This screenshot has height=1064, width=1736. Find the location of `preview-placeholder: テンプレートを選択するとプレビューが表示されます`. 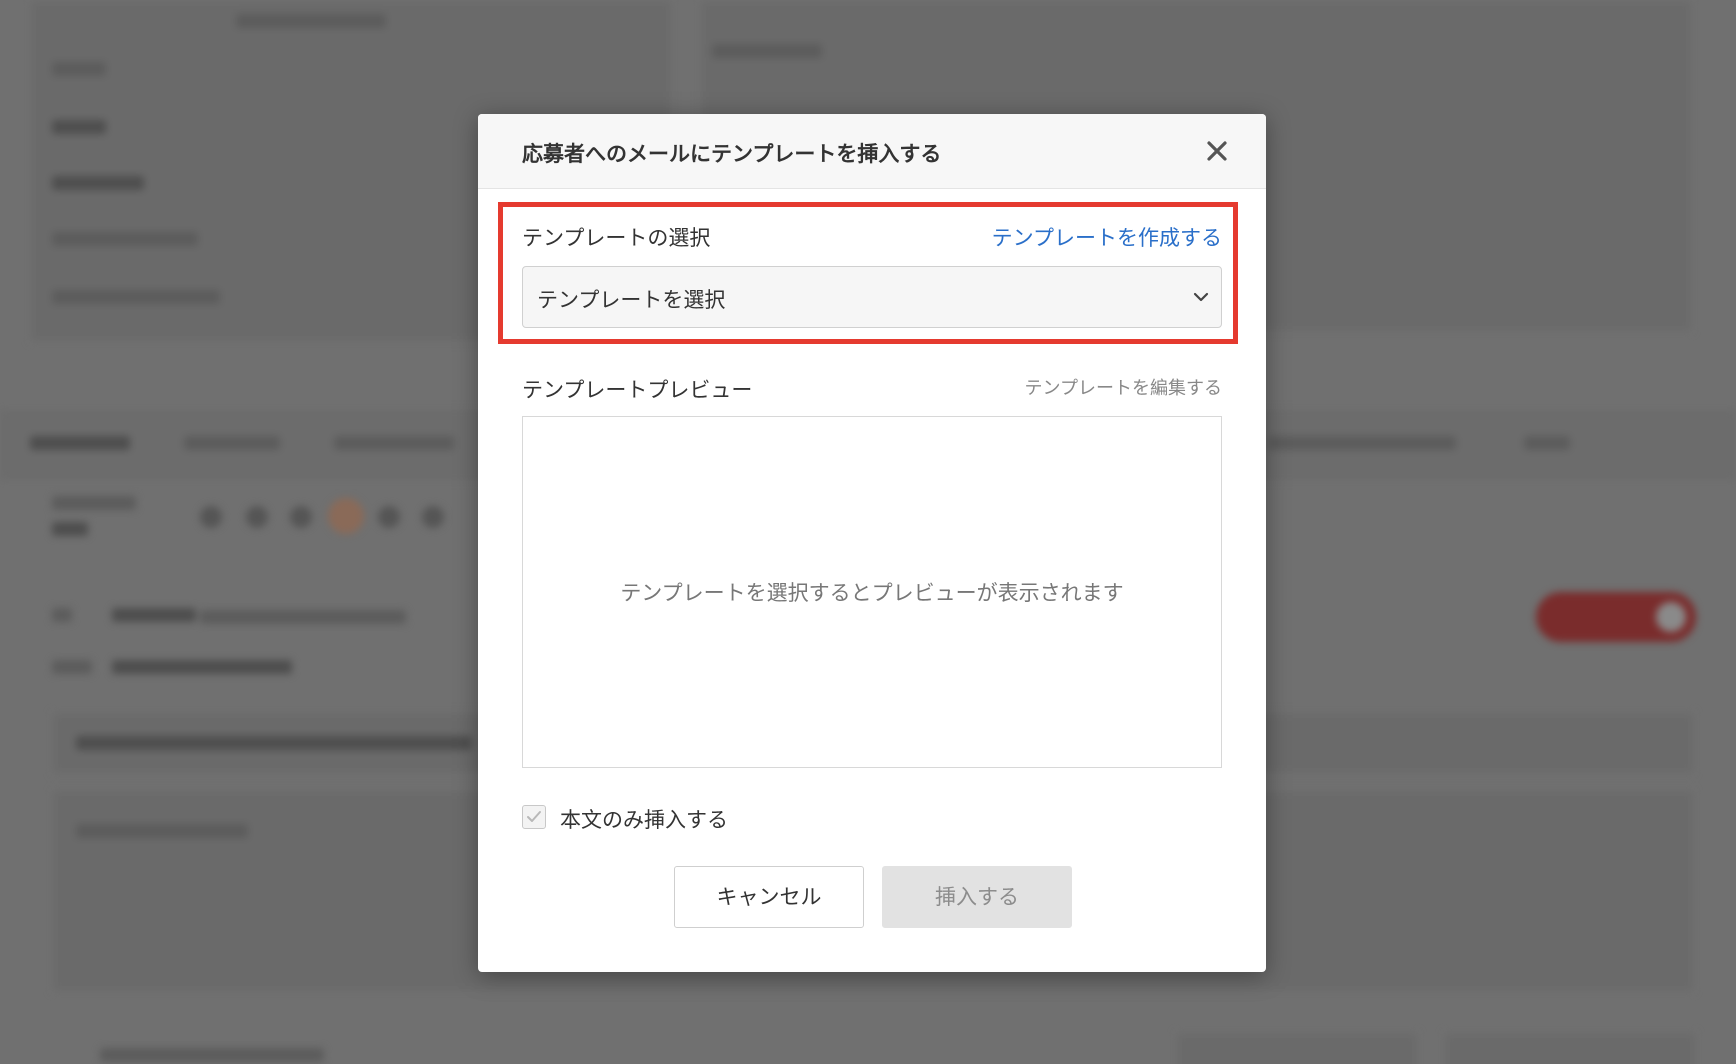

preview-placeholder: テンプレートを選択するとプレビューが表示されます is located at coordinates (872, 593).